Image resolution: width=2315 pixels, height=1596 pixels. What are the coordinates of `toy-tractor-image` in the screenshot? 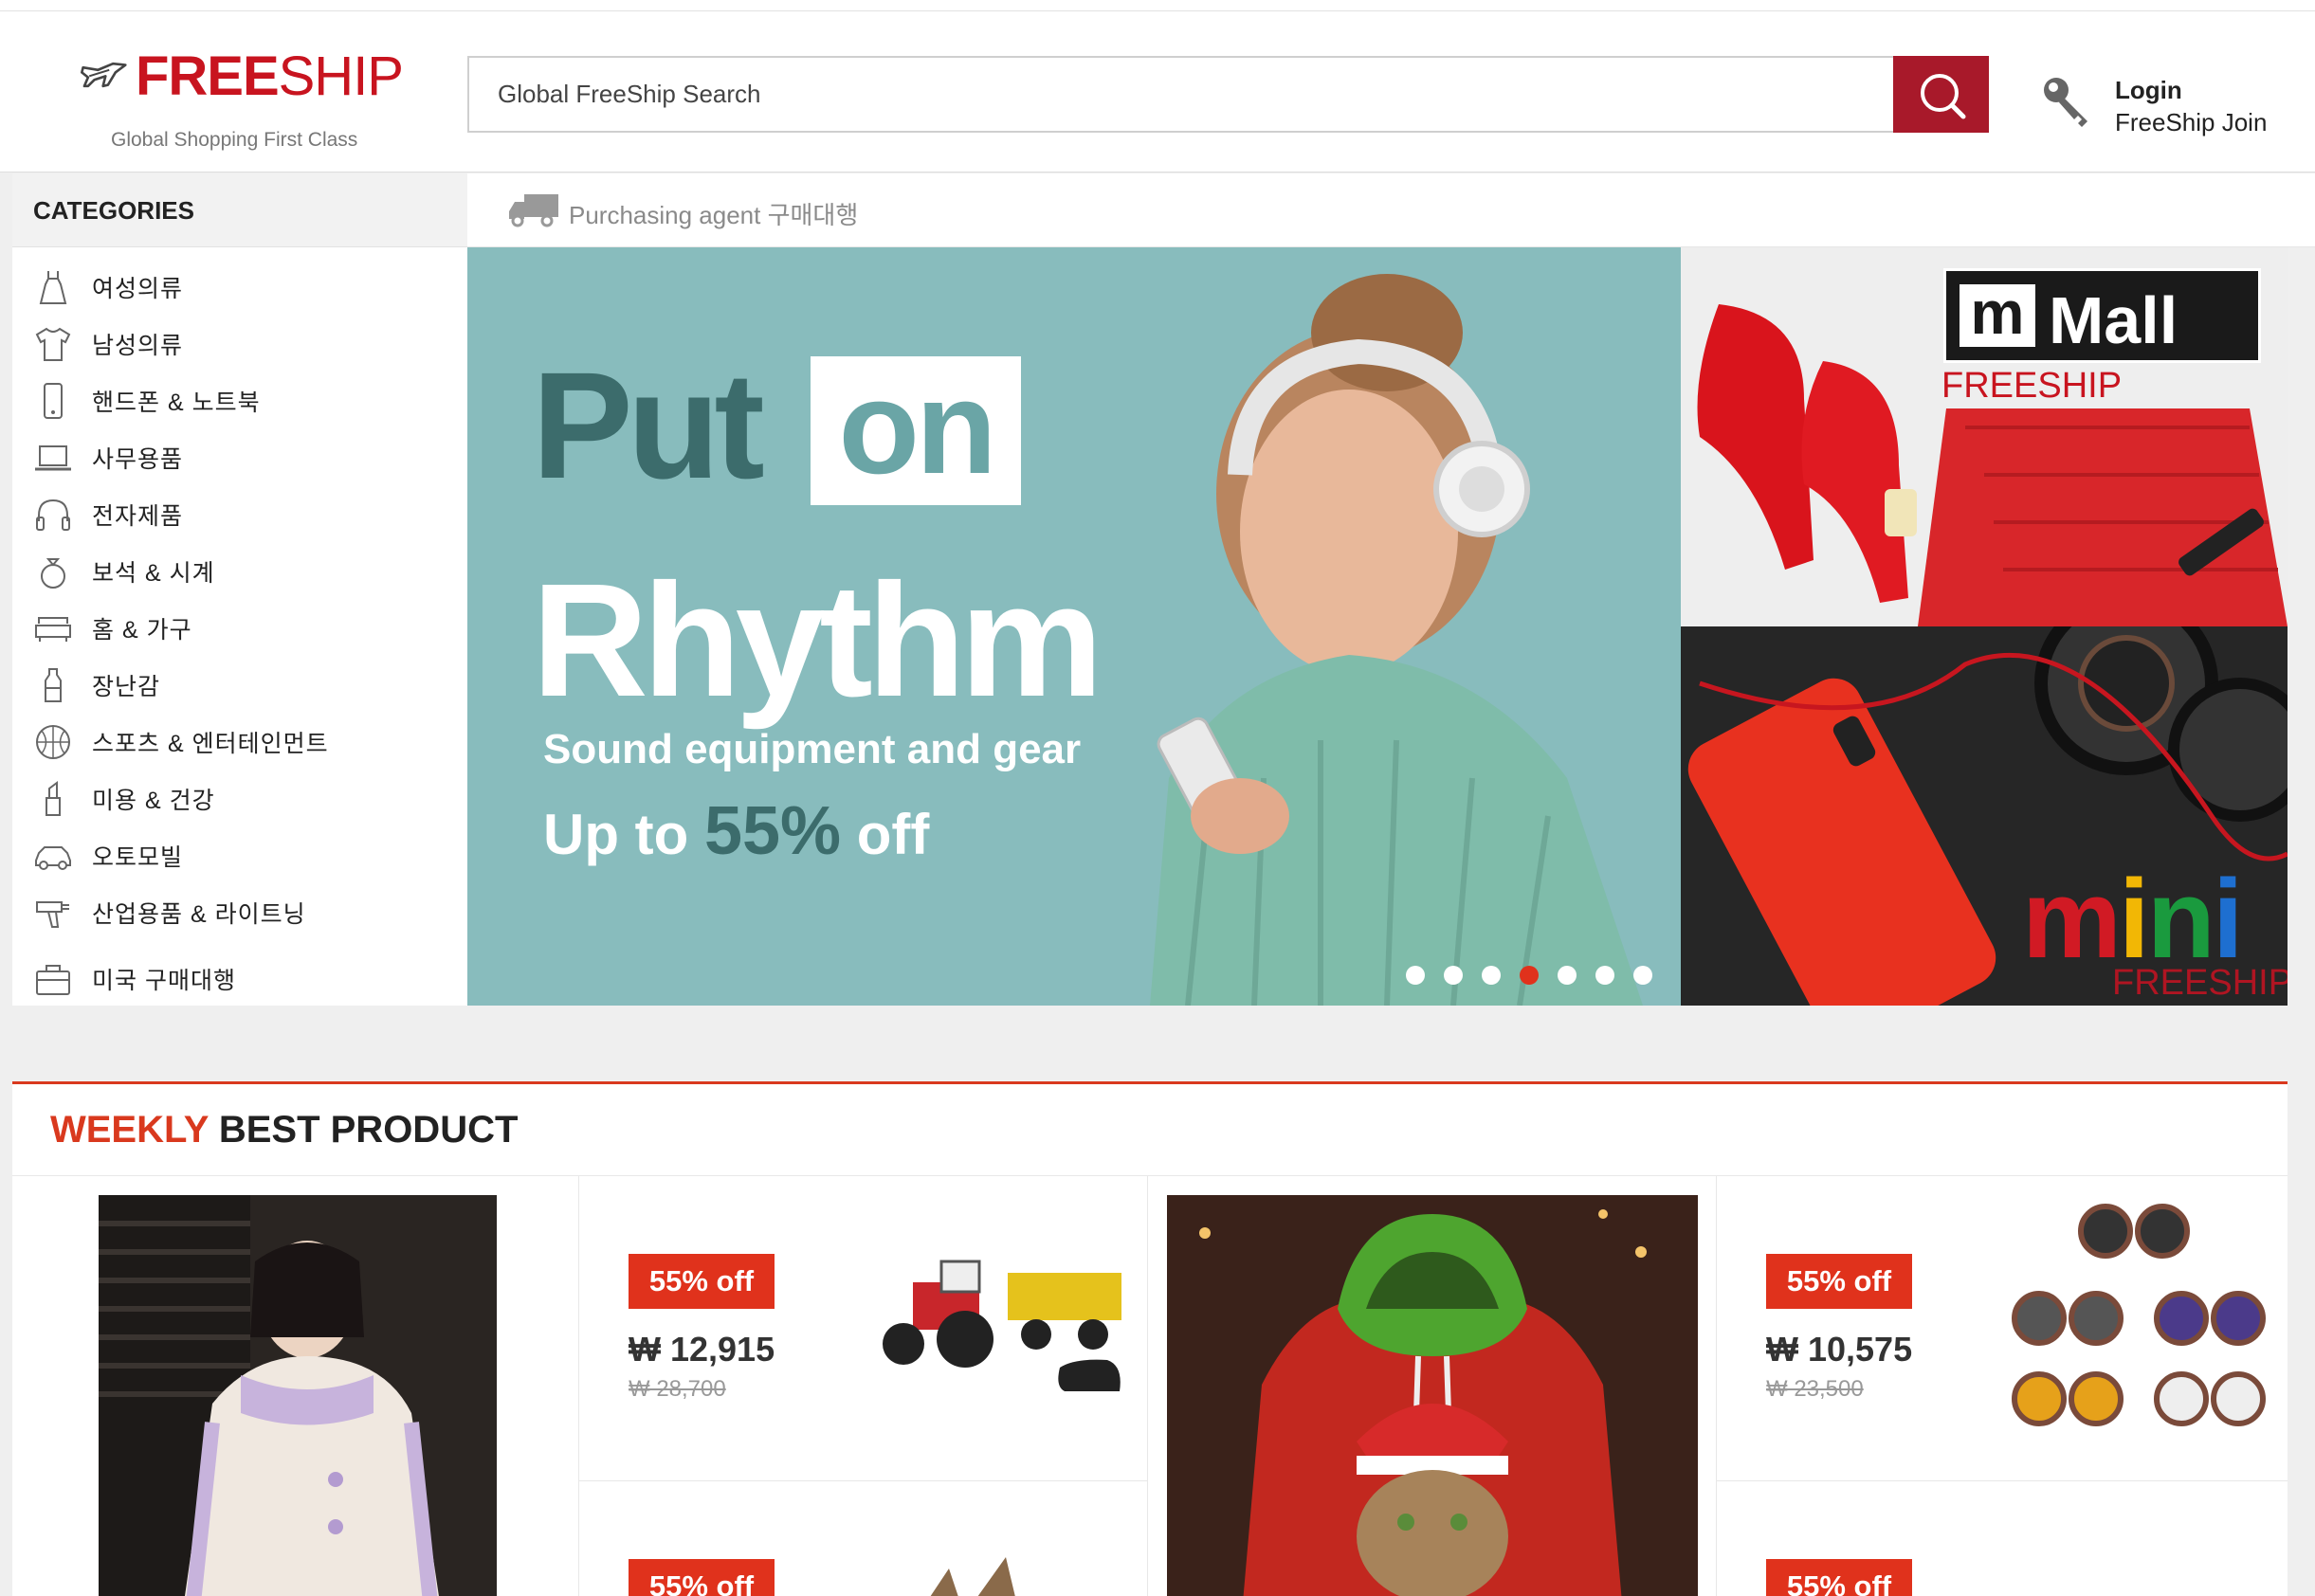 It's located at (1002, 1326).